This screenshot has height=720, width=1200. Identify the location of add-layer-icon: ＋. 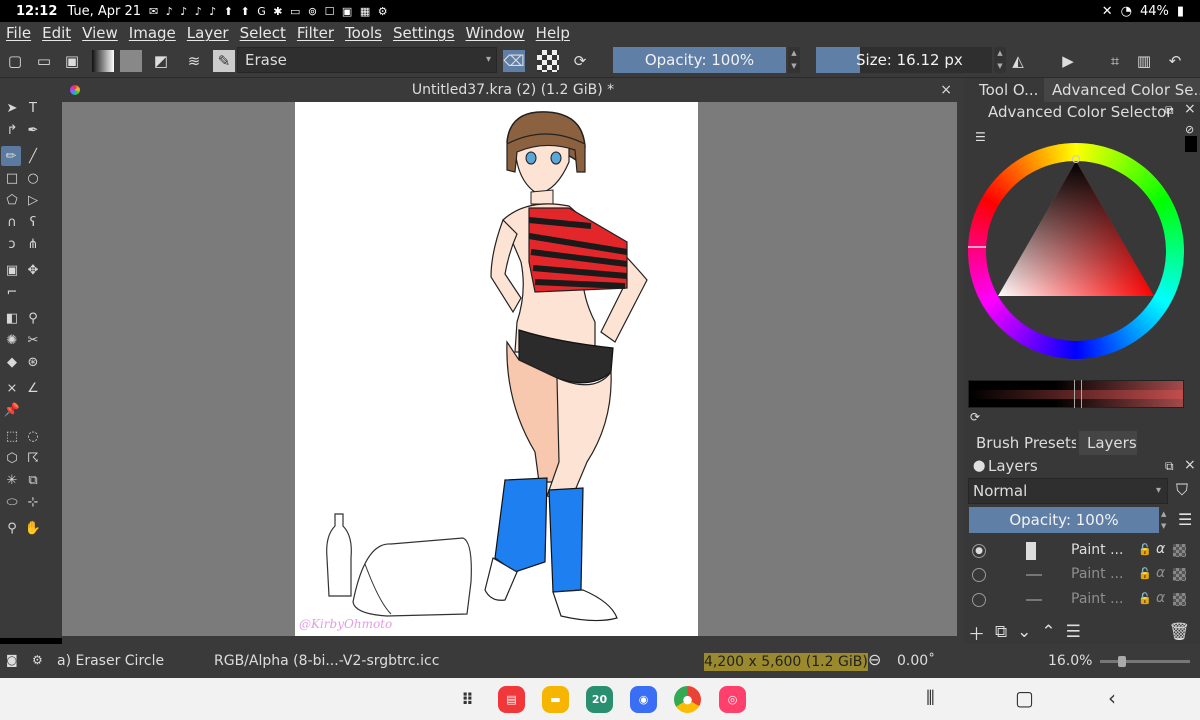
(976, 632).